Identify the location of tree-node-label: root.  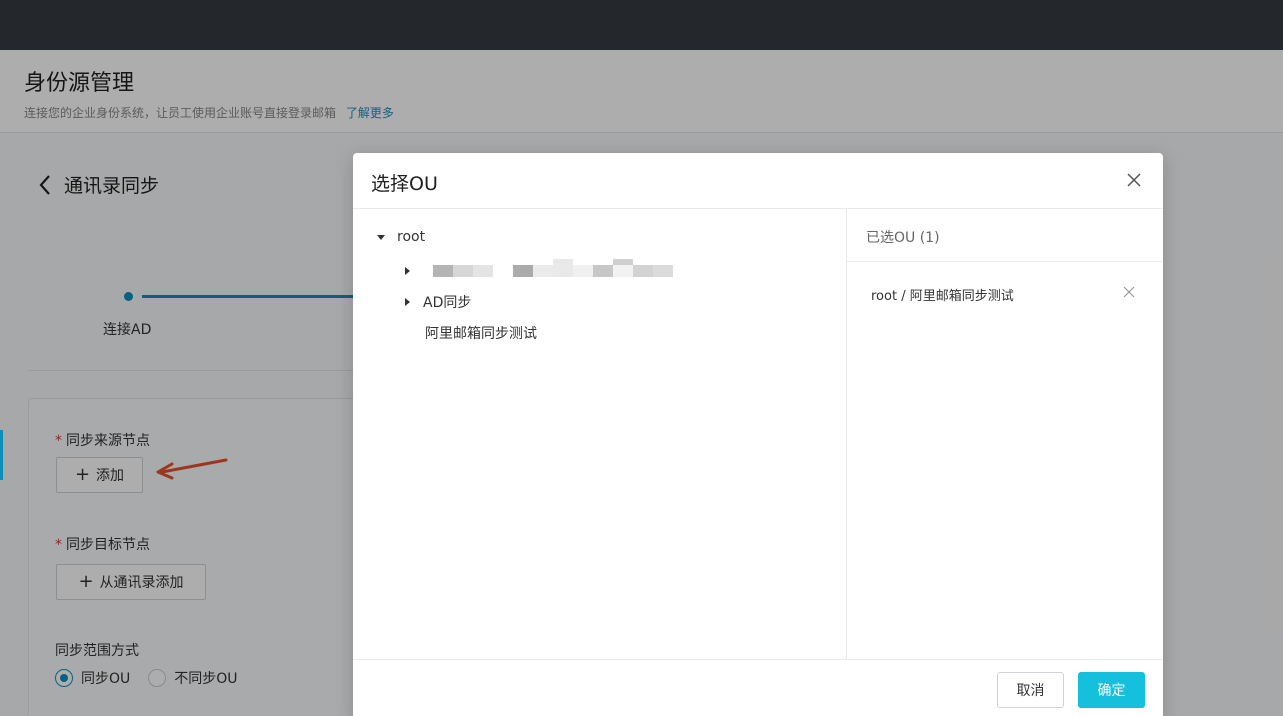
(411, 237).